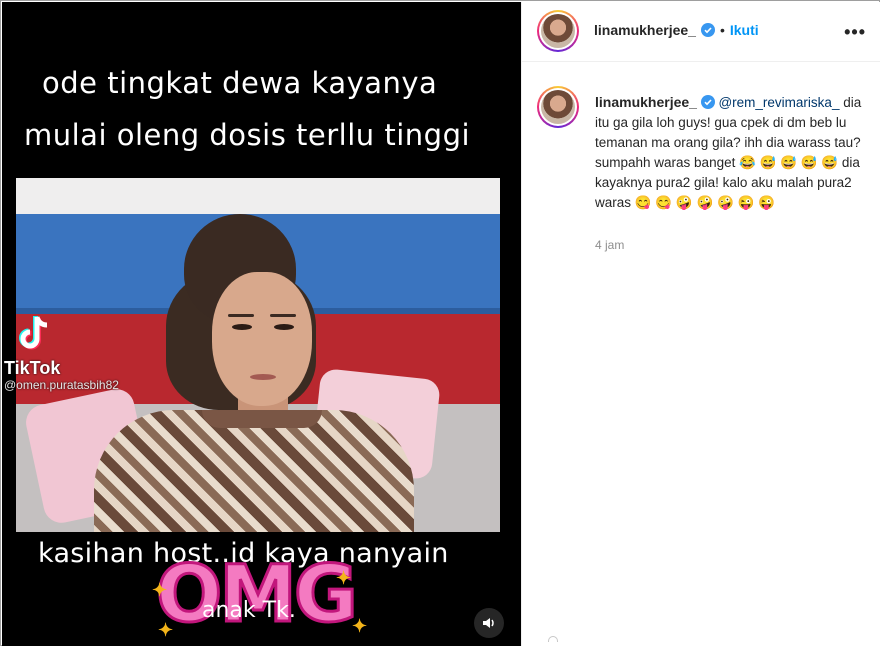 This screenshot has height=646, width=880. What do you see at coordinates (553, 639) in the screenshot?
I see `scroll-indicator` at bounding box center [553, 639].